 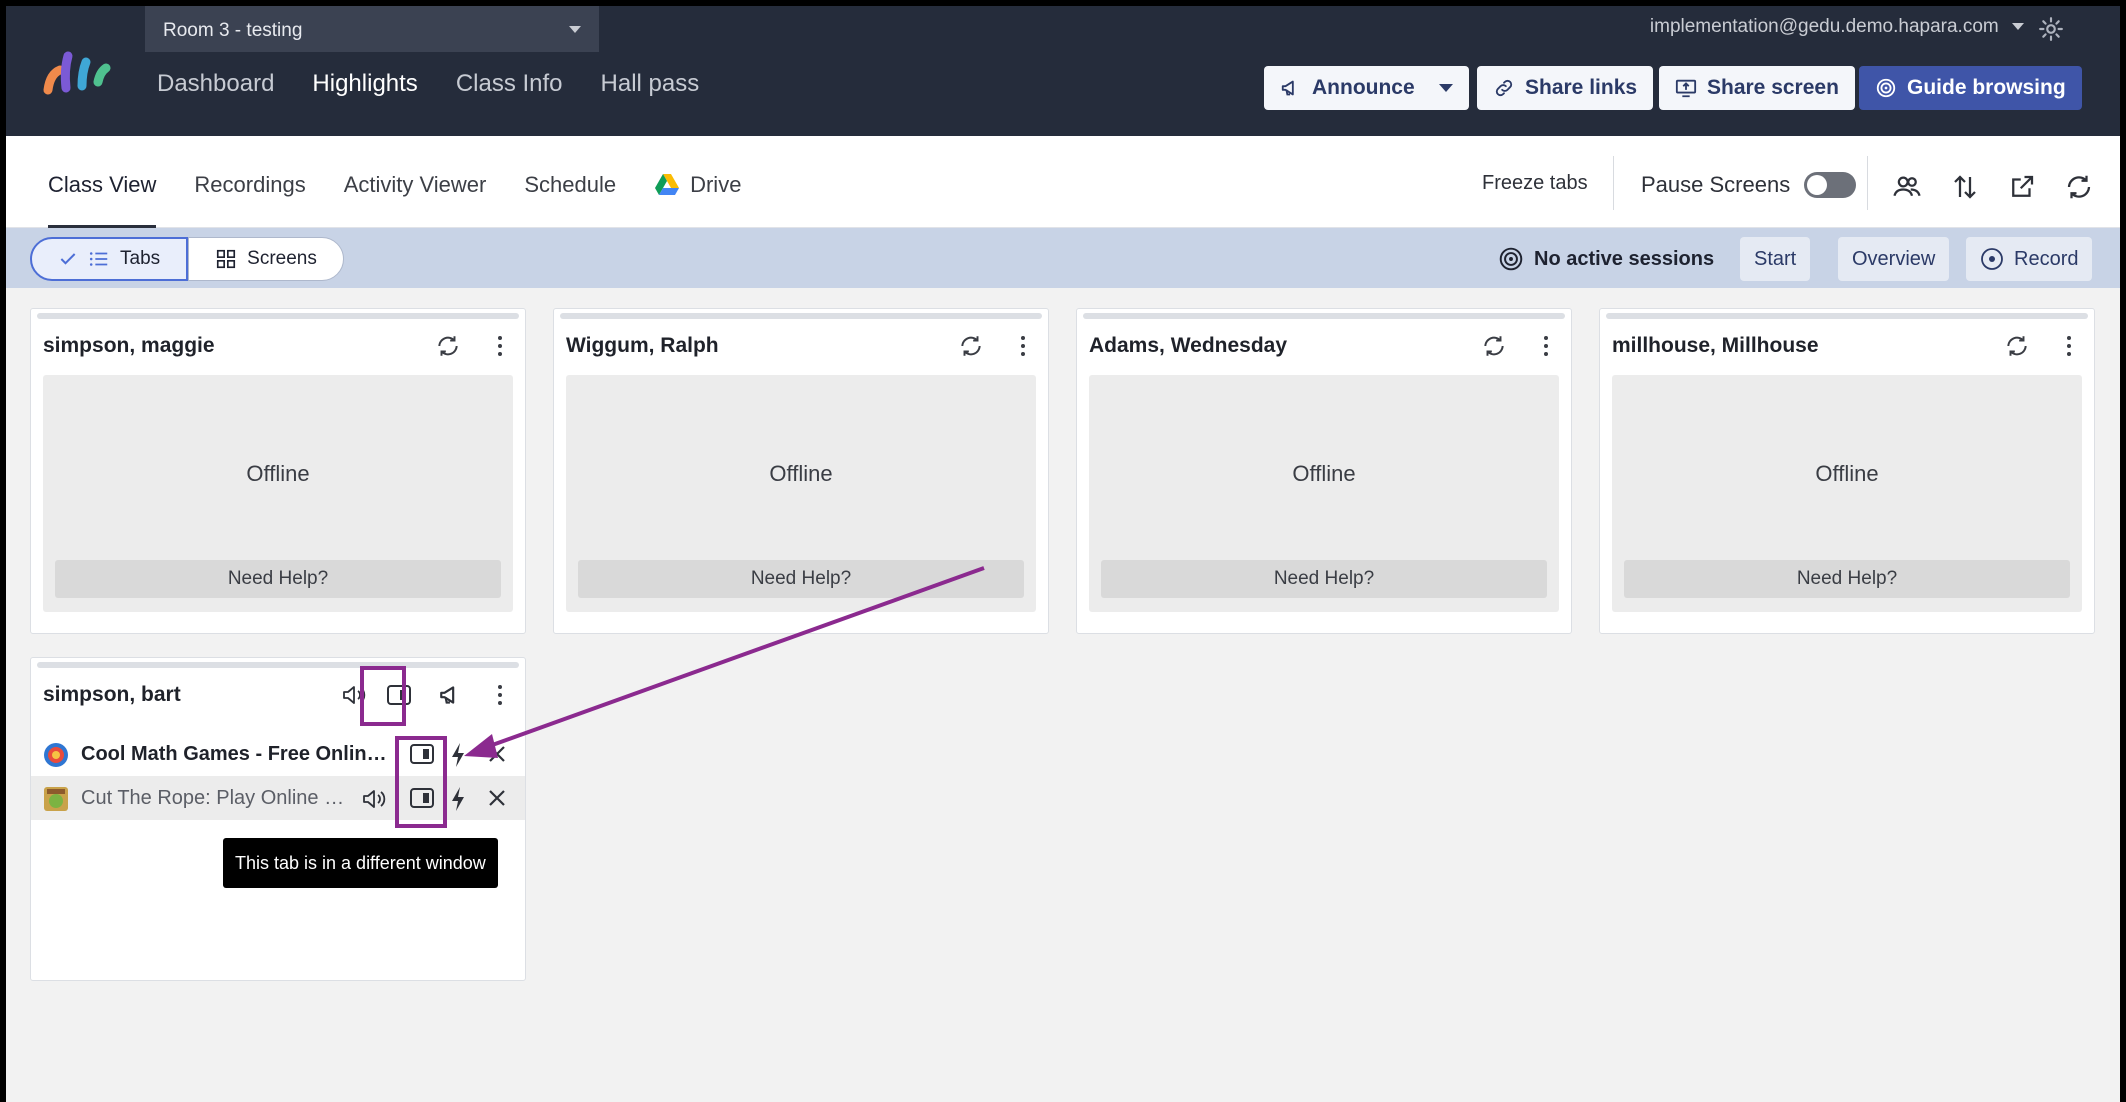 I want to click on tab-schedule: Schedule, so click(x=570, y=200).